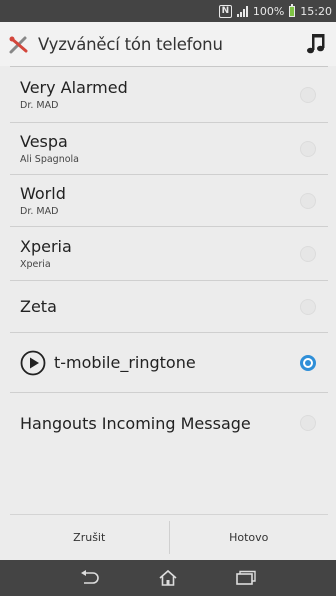  I want to click on ringtone-row-hangouts: Hangouts Incoming Message, so click(169, 423).